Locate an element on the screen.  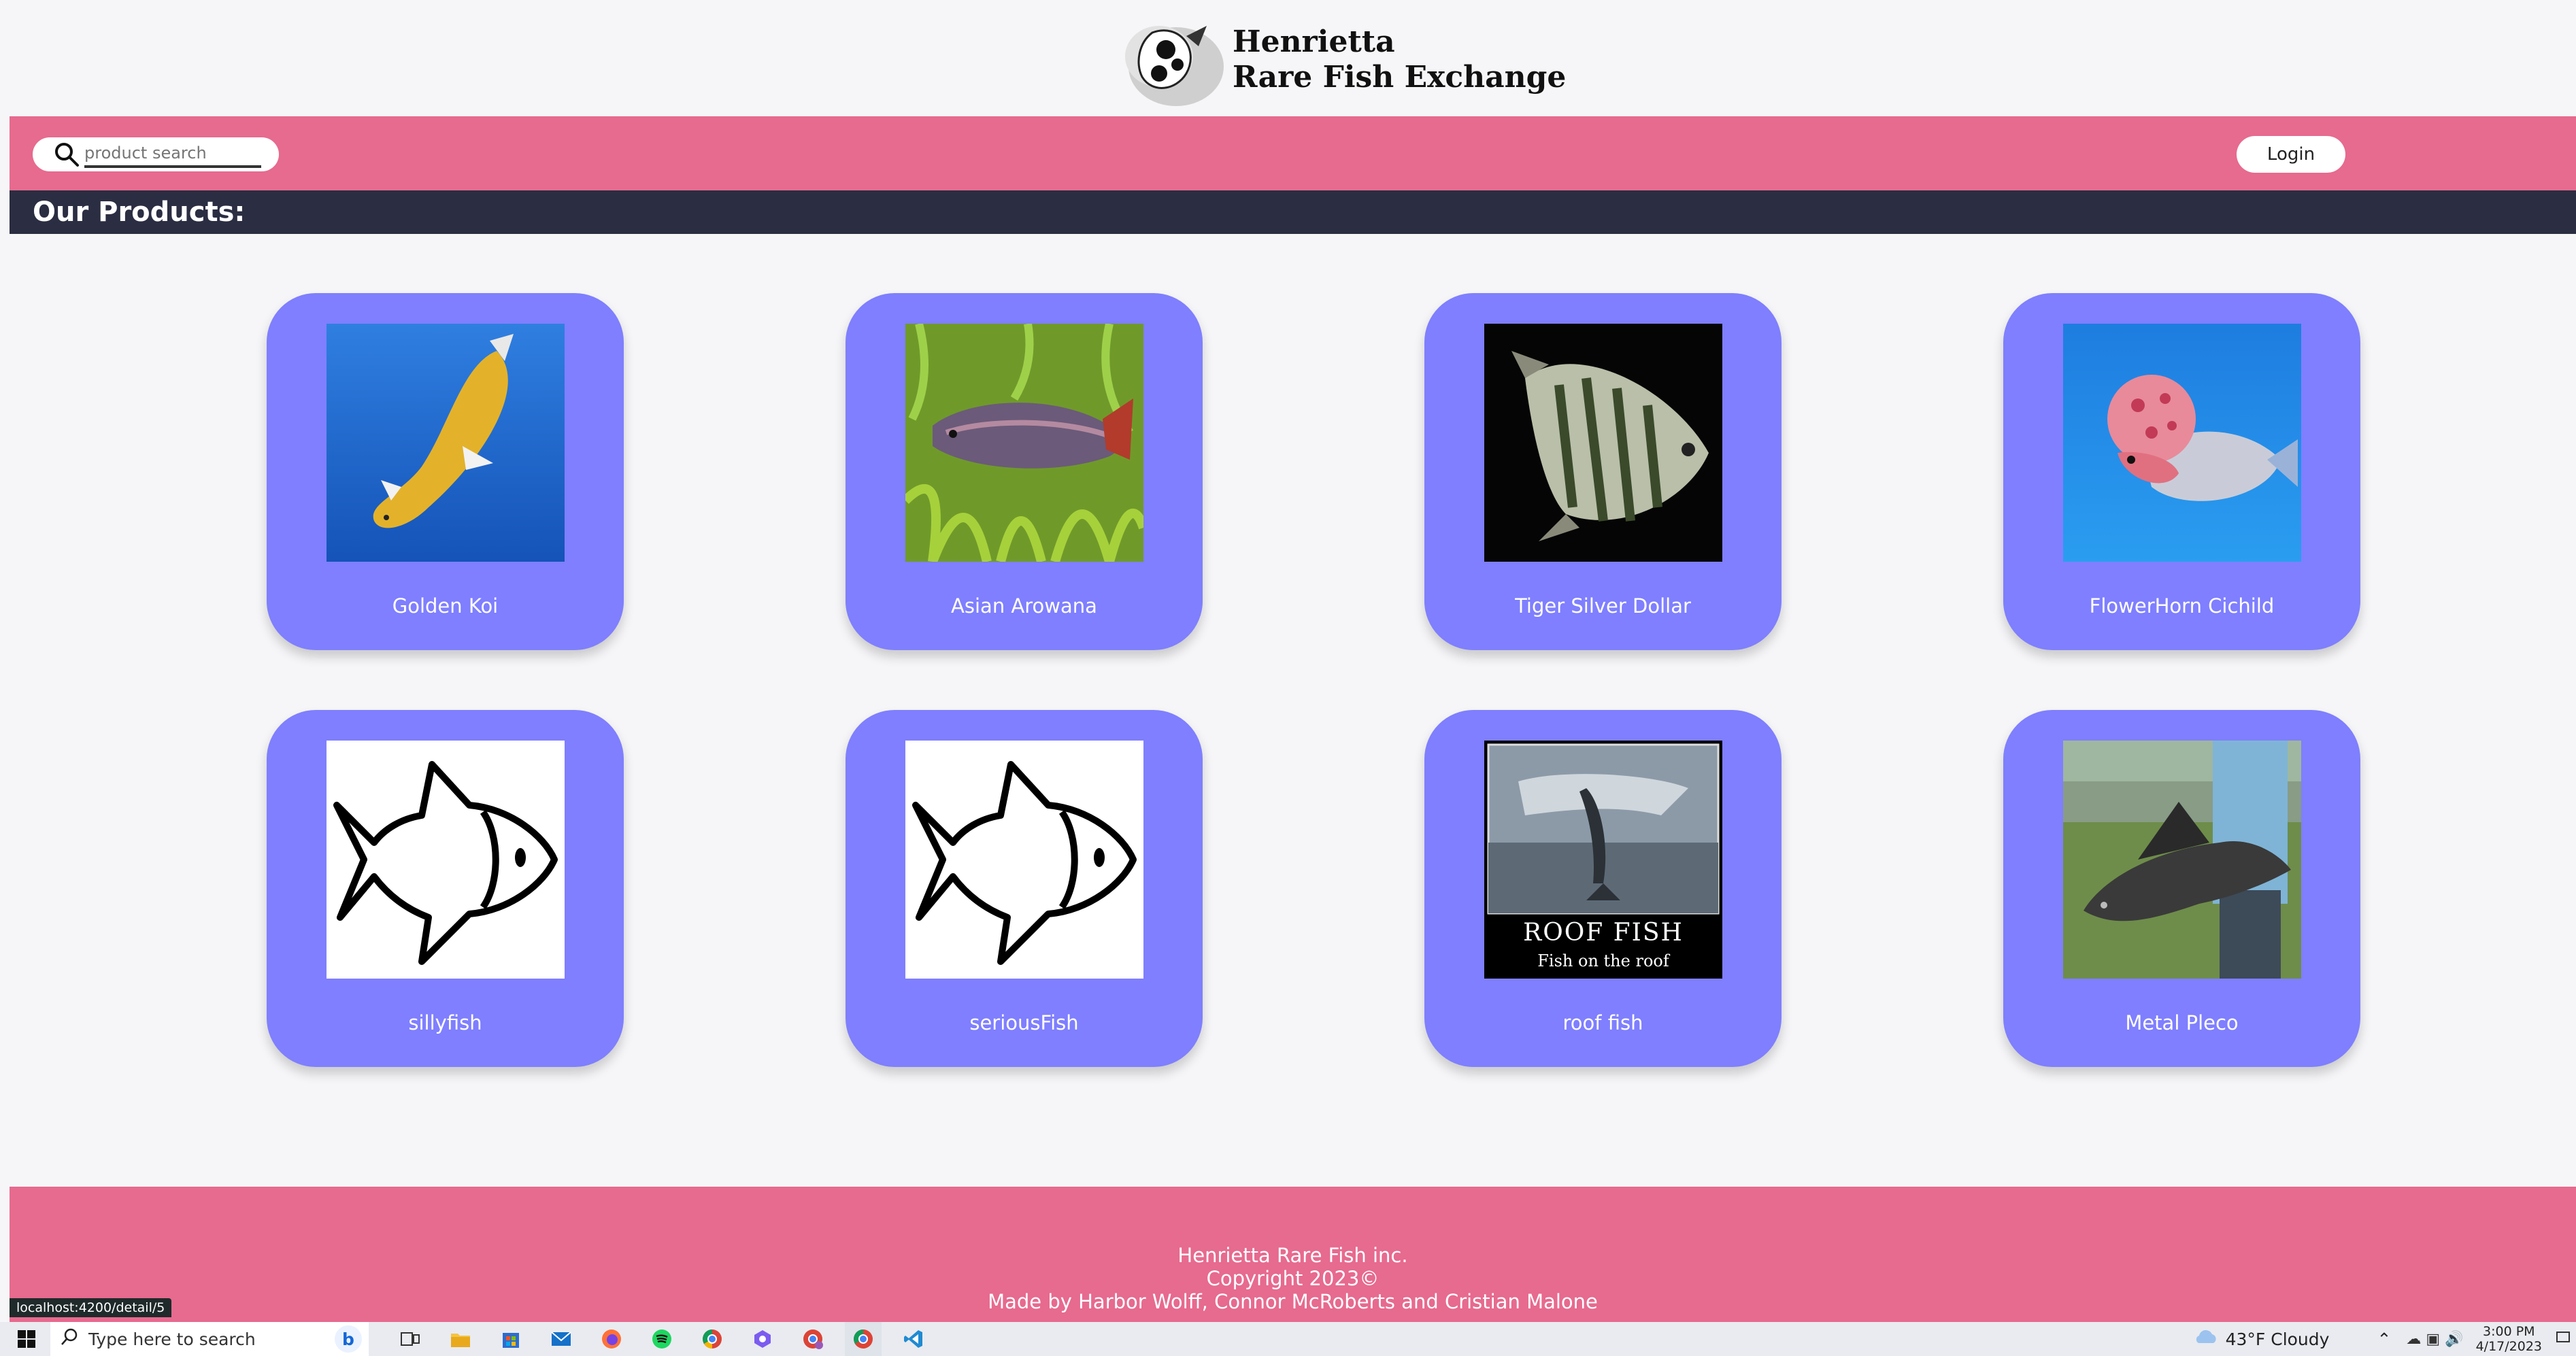
logo-line-2: Rare Fish Exchange is located at coordinates (1400, 77).